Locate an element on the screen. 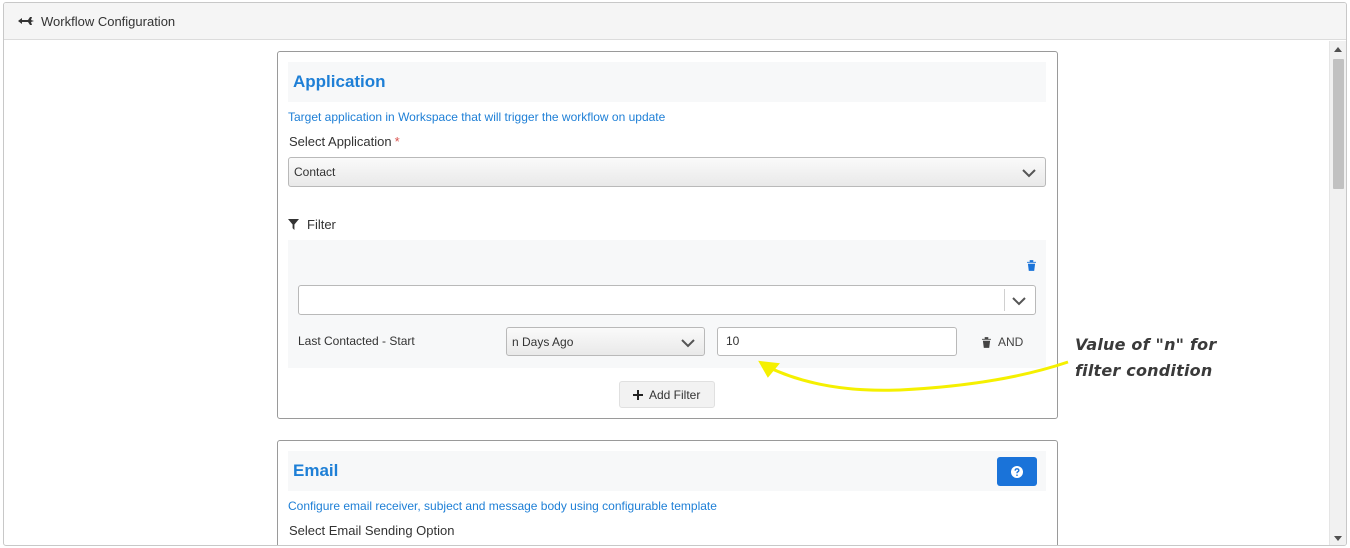 The width and height of the screenshot is (1350, 548). email-help-button is located at coordinates (1017, 471).